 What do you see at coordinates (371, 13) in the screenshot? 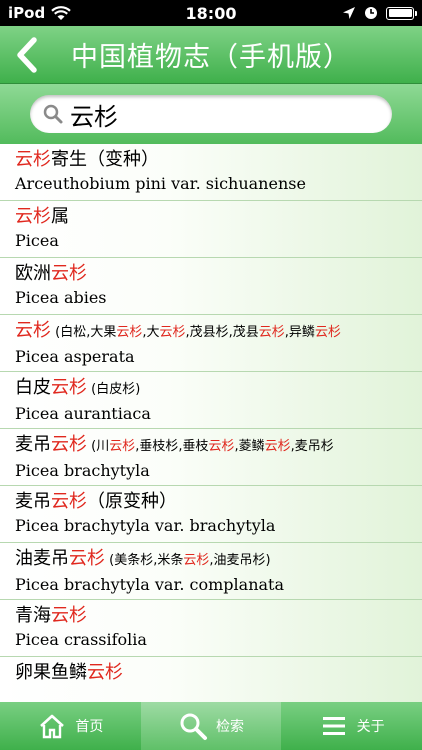
I see `clock-icon` at bounding box center [371, 13].